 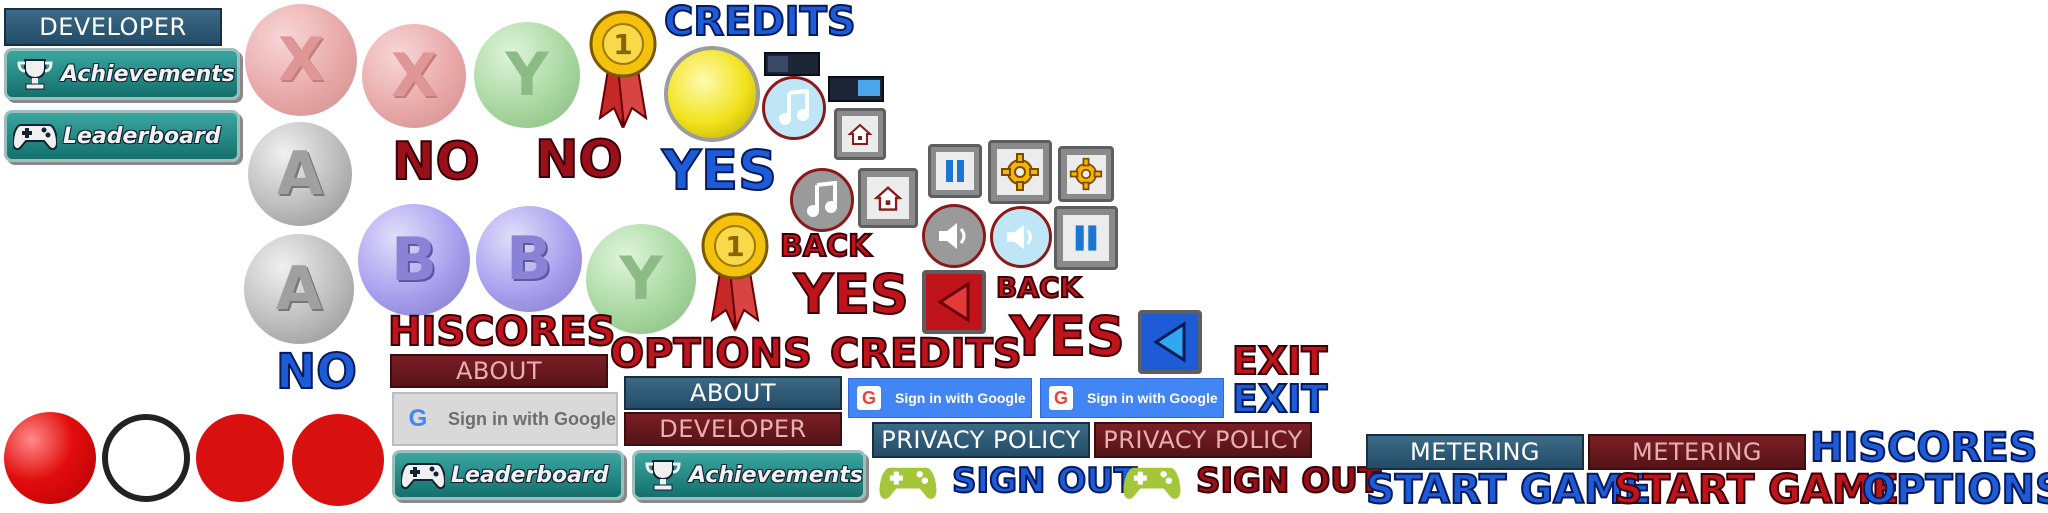 I want to click on speaker-button-gray, so click(x=954, y=236).